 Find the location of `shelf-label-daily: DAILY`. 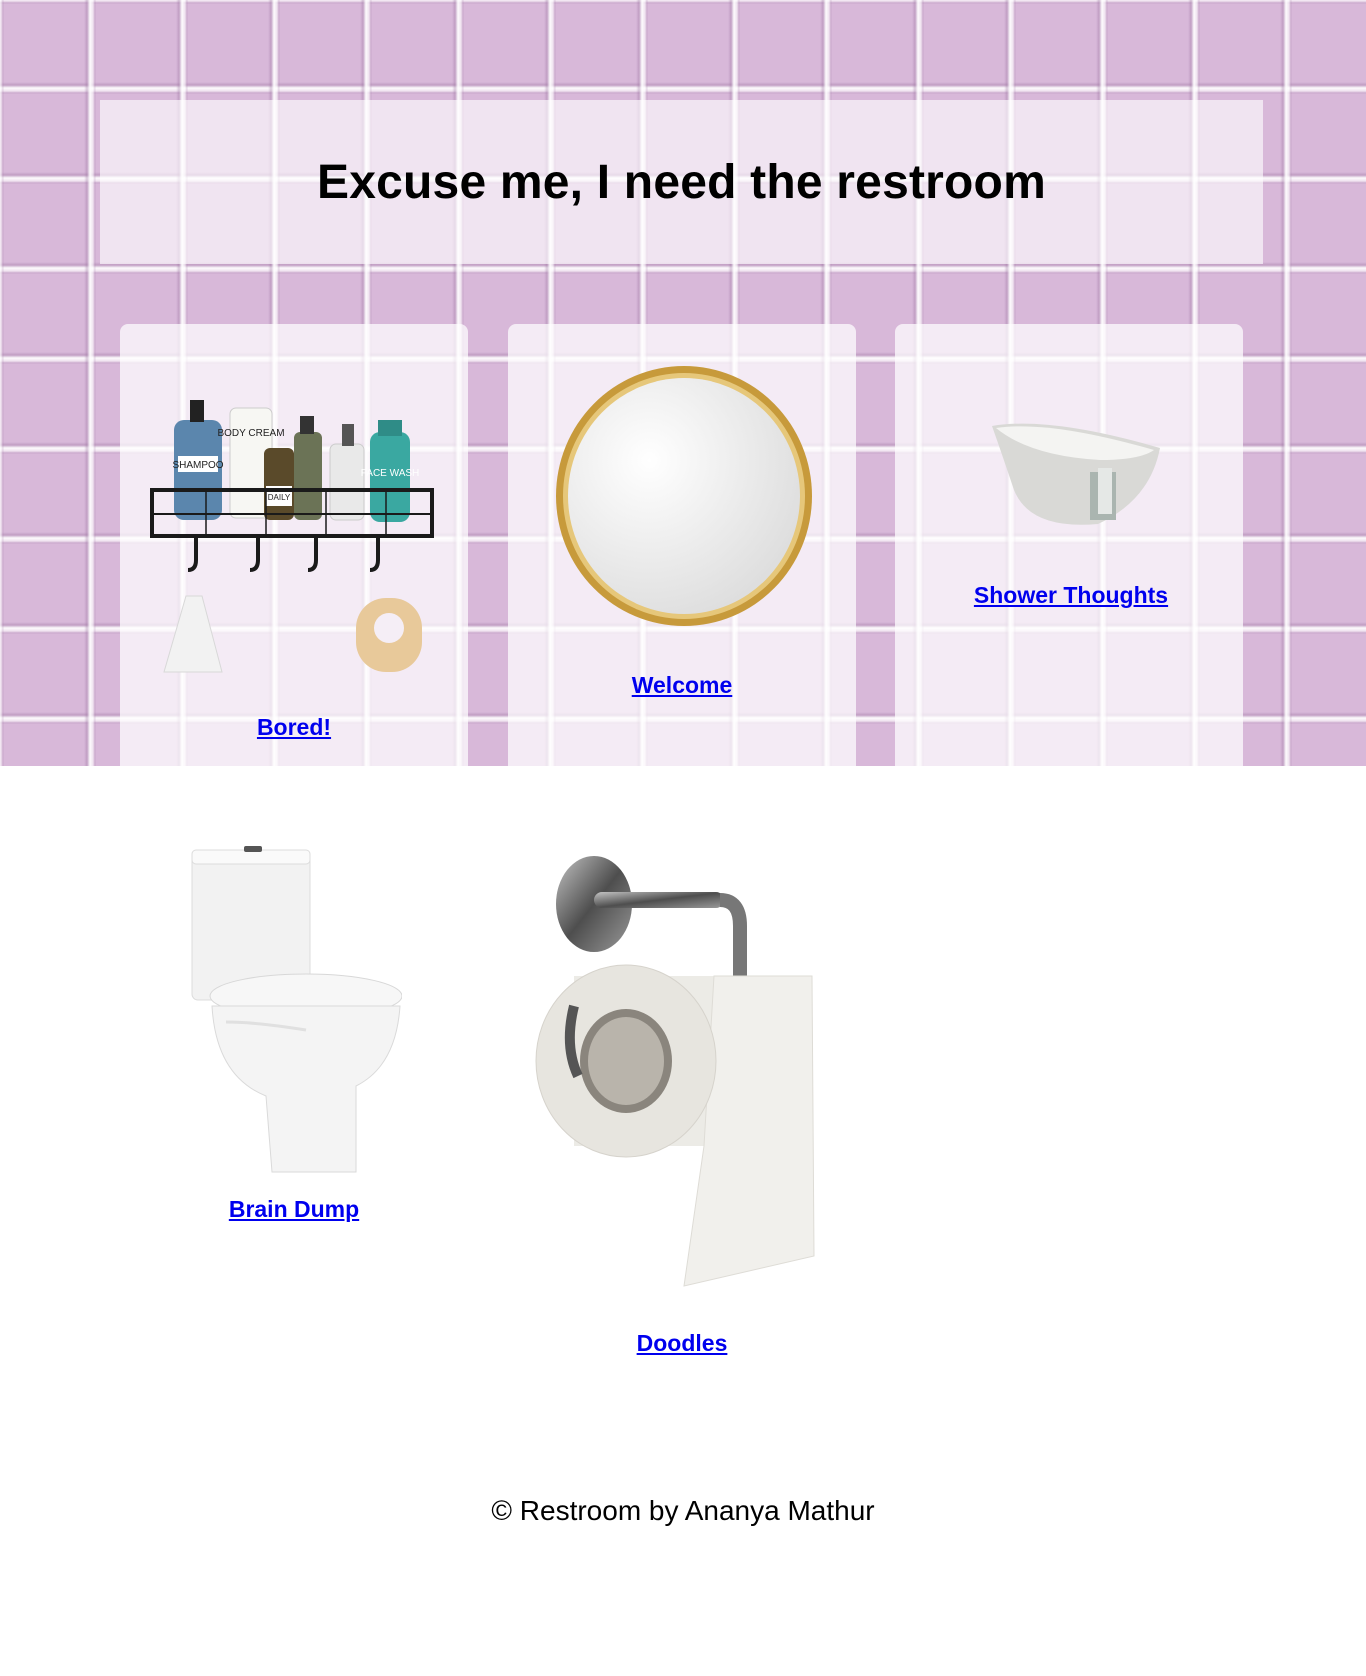

shelf-label-daily: DAILY is located at coordinates (279, 497).